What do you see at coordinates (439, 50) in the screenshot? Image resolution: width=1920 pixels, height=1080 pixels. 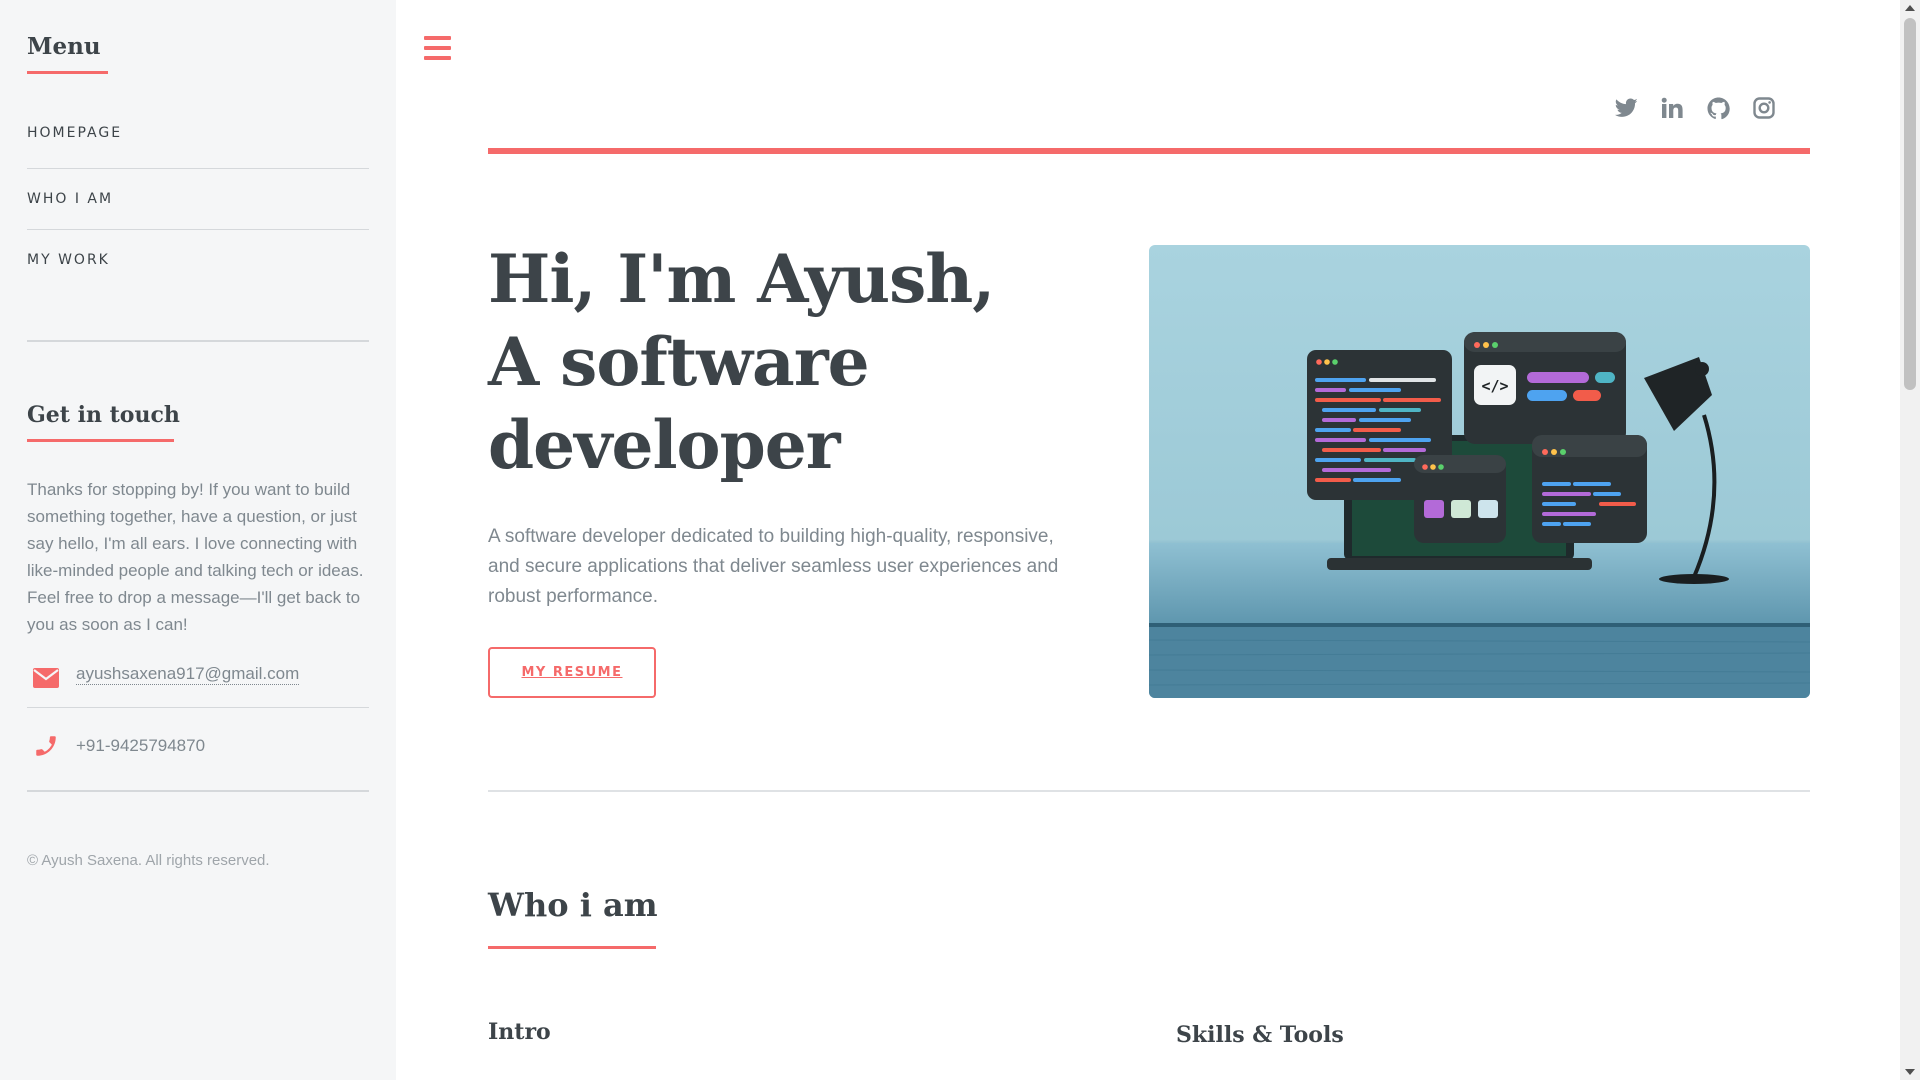 I see `hamburger-menu-icon` at bounding box center [439, 50].